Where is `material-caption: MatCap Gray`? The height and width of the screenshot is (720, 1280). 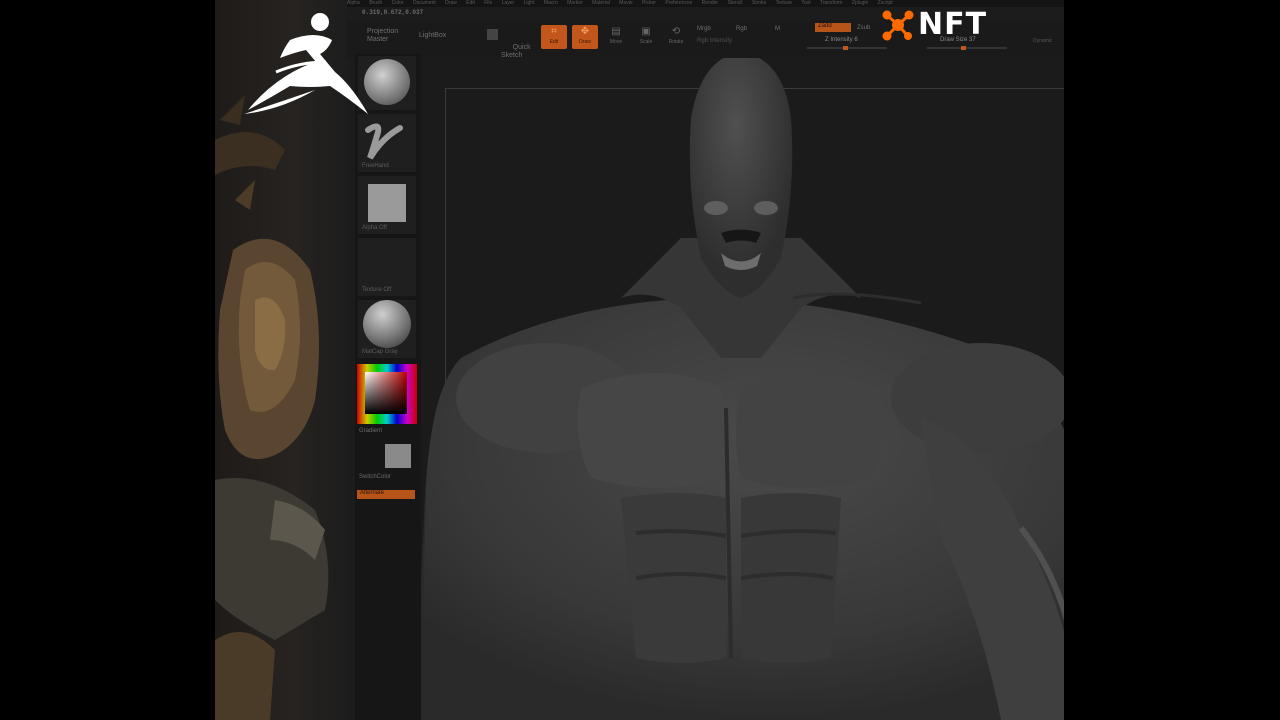 material-caption: MatCap Gray is located at coordinates (380, 352).